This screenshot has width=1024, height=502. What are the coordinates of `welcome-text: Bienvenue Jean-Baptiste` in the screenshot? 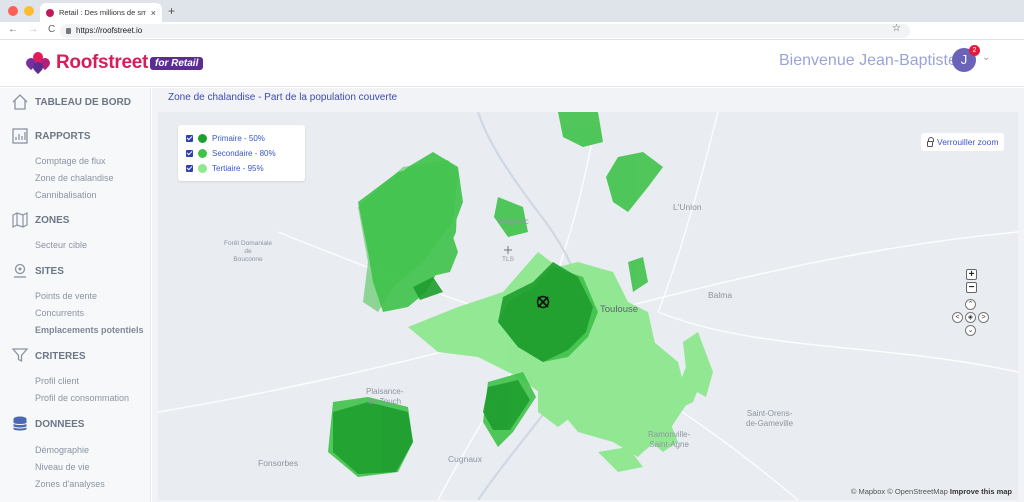 It's located at (868, 60).